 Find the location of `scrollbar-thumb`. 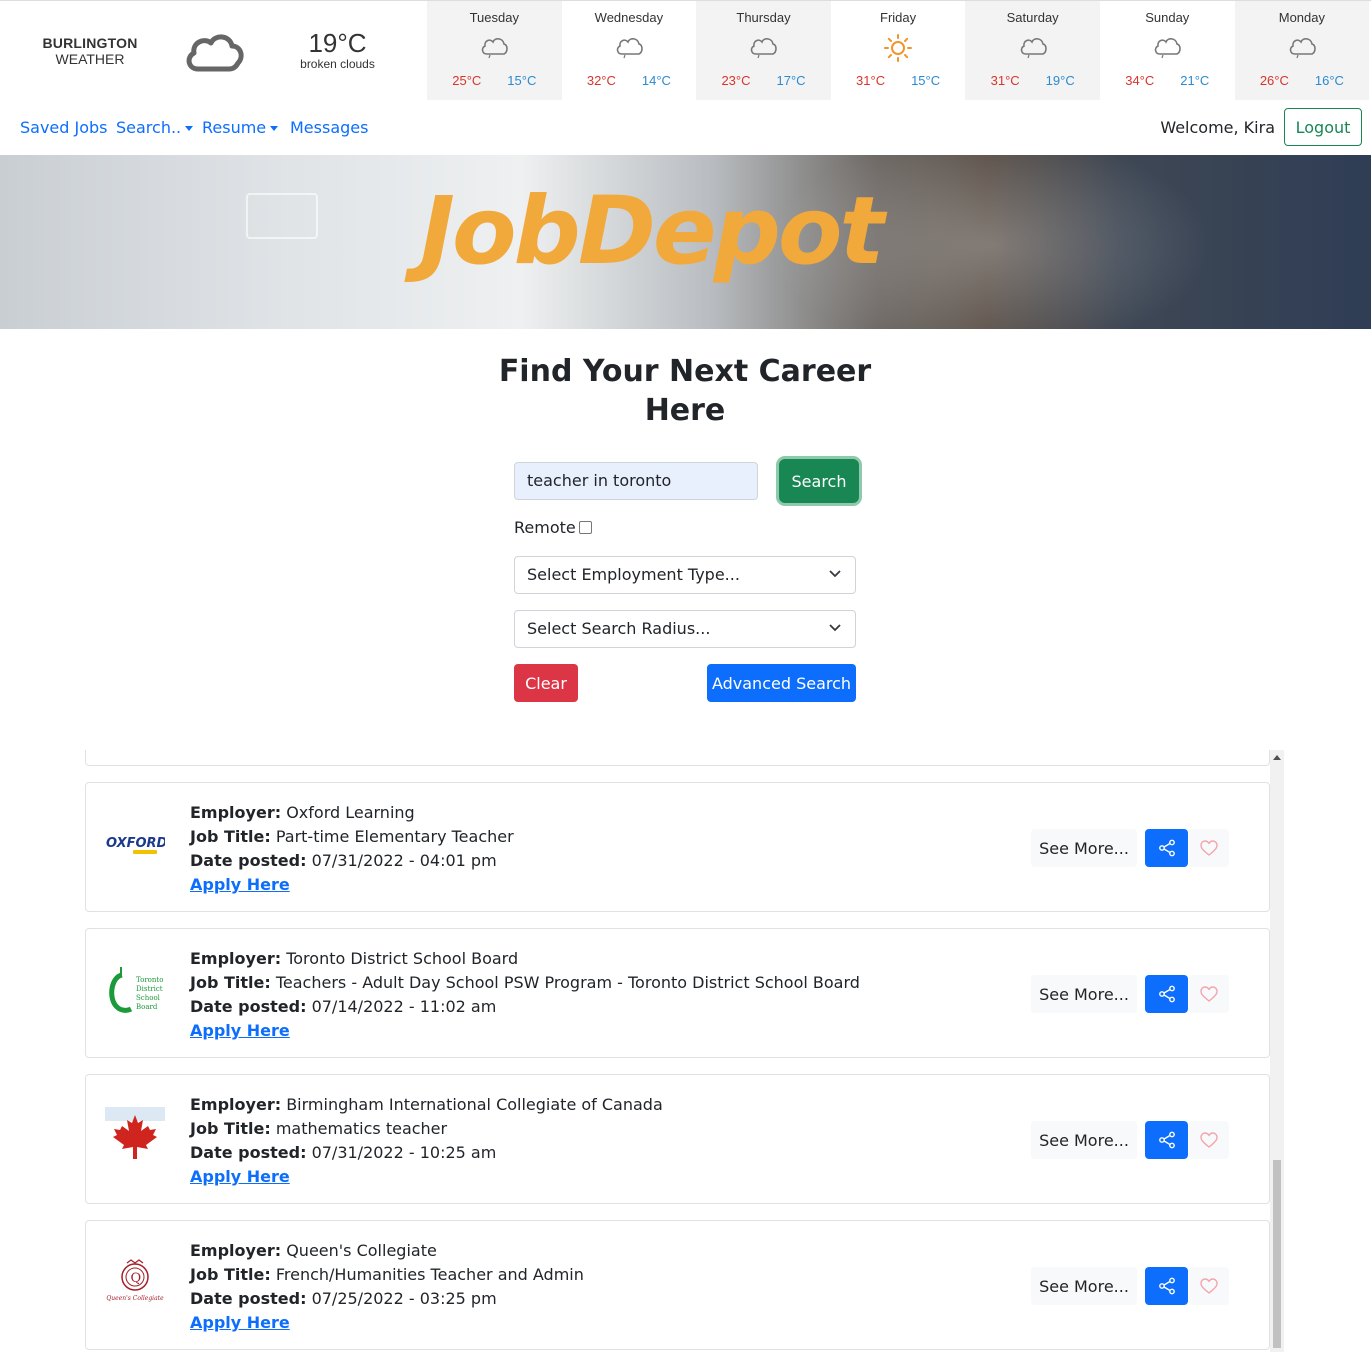

scrollbar-thumb is located at coordinates (1277, 1254).